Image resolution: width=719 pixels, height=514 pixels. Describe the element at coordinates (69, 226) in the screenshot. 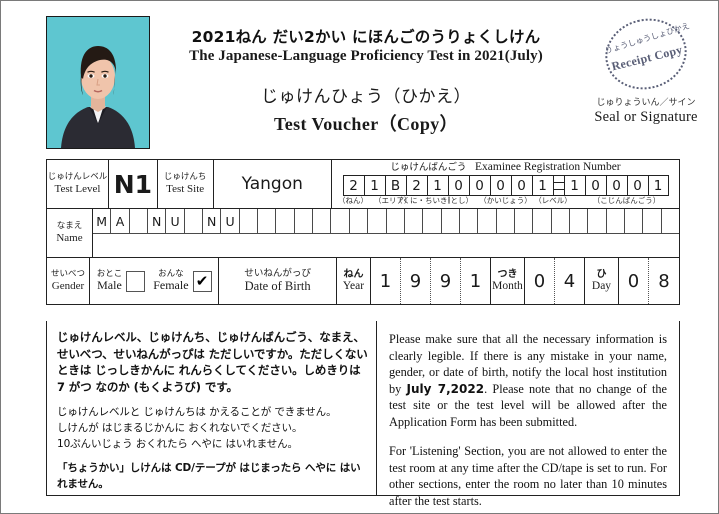

I see `name-label-jp: なまえ` at that location.